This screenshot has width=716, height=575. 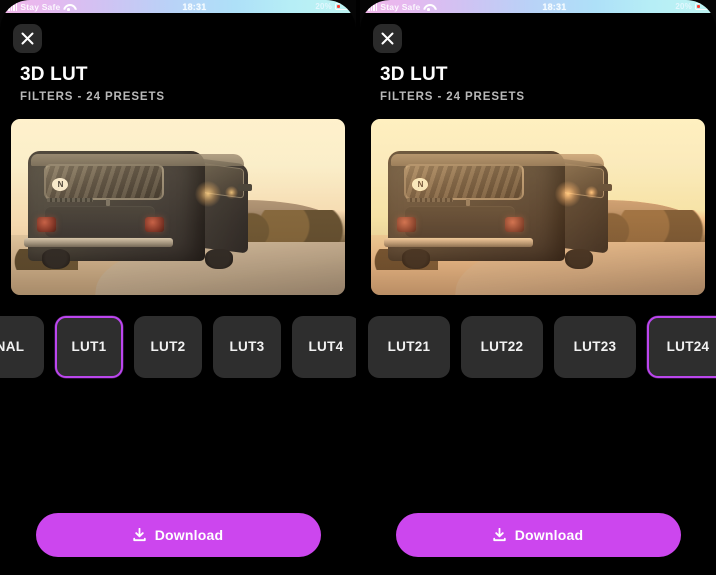 I want to click on preset-strip: NAL LUT1 LUT2 LUT3 LUT4, so click(x=178, y=347).